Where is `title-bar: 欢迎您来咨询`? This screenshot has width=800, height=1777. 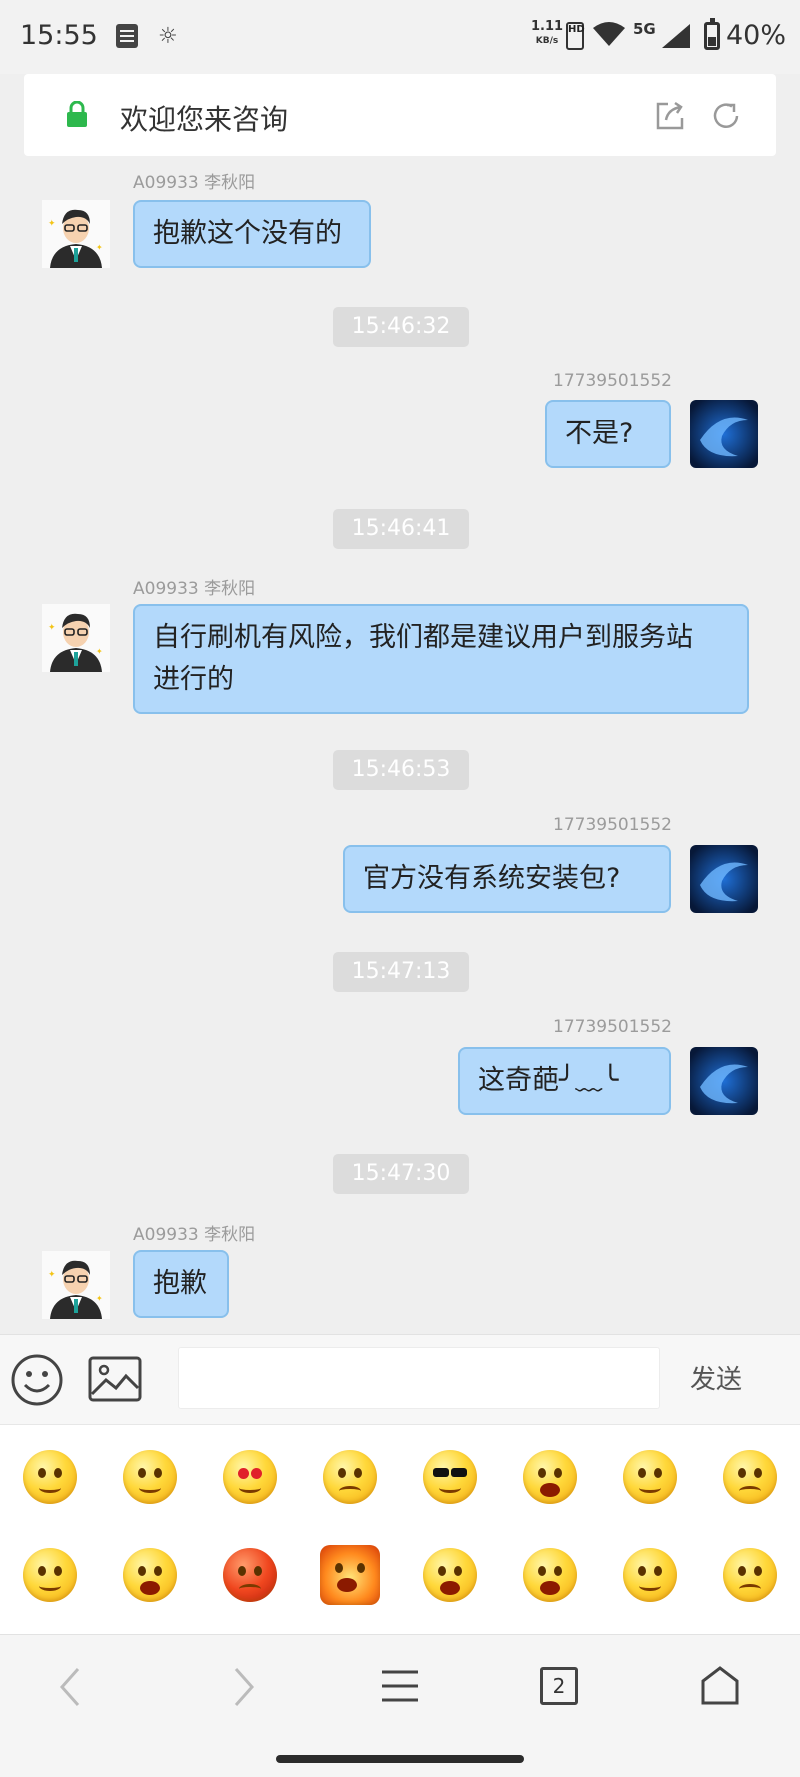 title-bar: 欢迎您来咨询 is located at coordinates (400, 115).